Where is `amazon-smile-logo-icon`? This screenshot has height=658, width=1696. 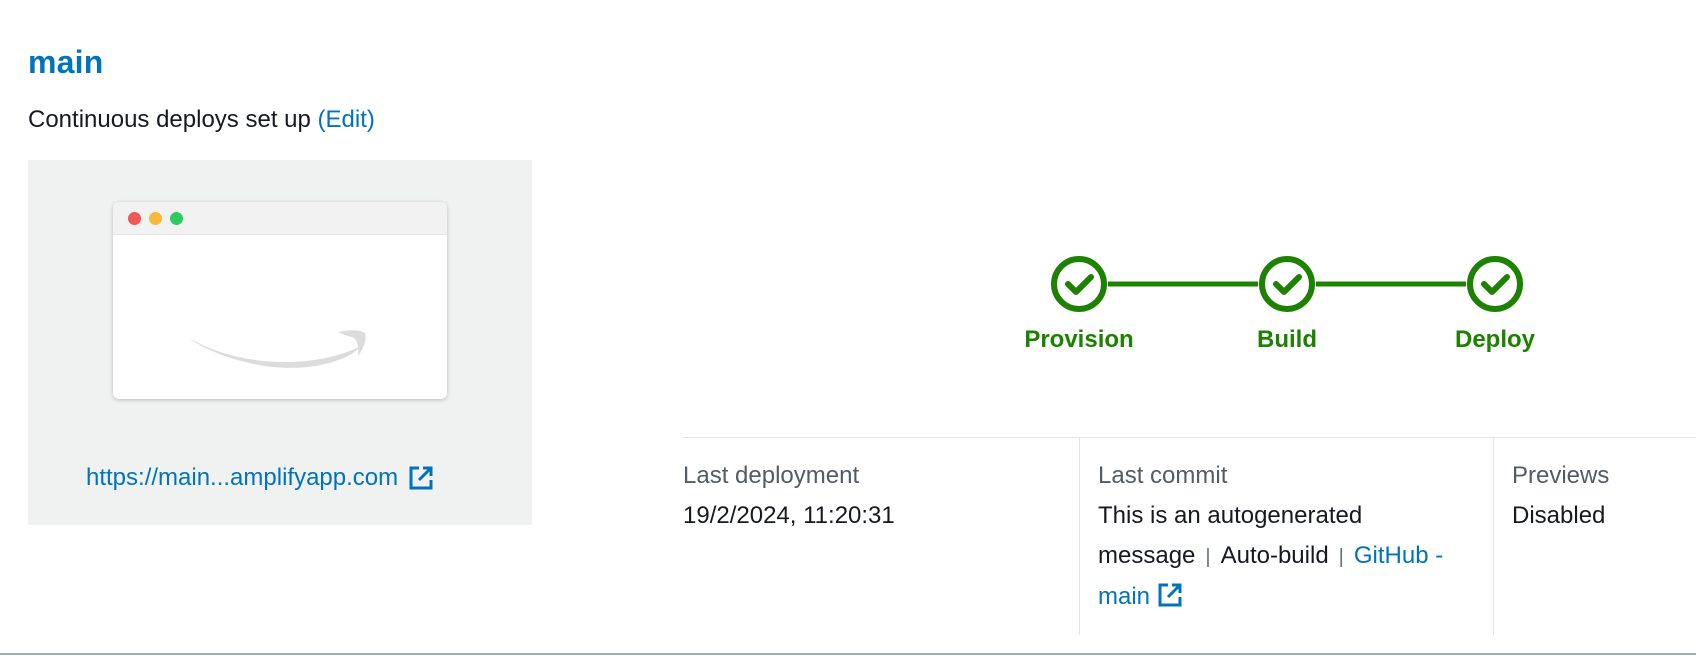 amazon-smile-logo-icon is located at coordinates (277, 349).